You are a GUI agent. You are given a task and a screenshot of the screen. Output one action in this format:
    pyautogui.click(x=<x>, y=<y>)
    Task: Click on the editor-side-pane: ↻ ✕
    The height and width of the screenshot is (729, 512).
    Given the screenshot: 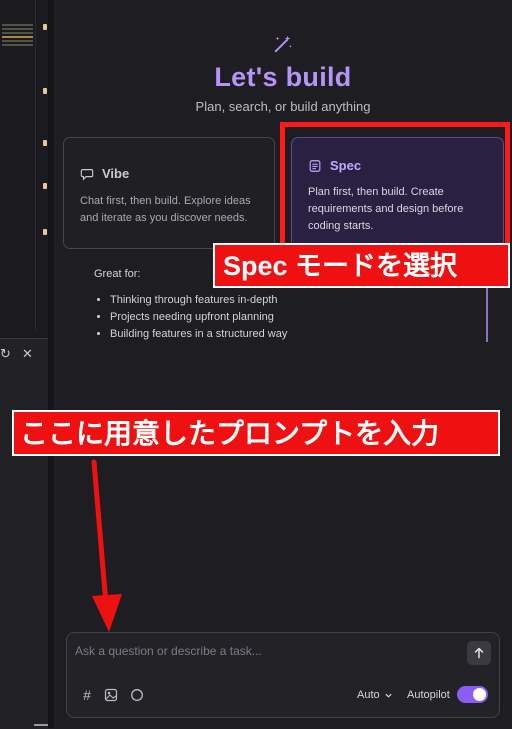 What is the action you would take?
    pyautogui.click(x=24, y=364)
    